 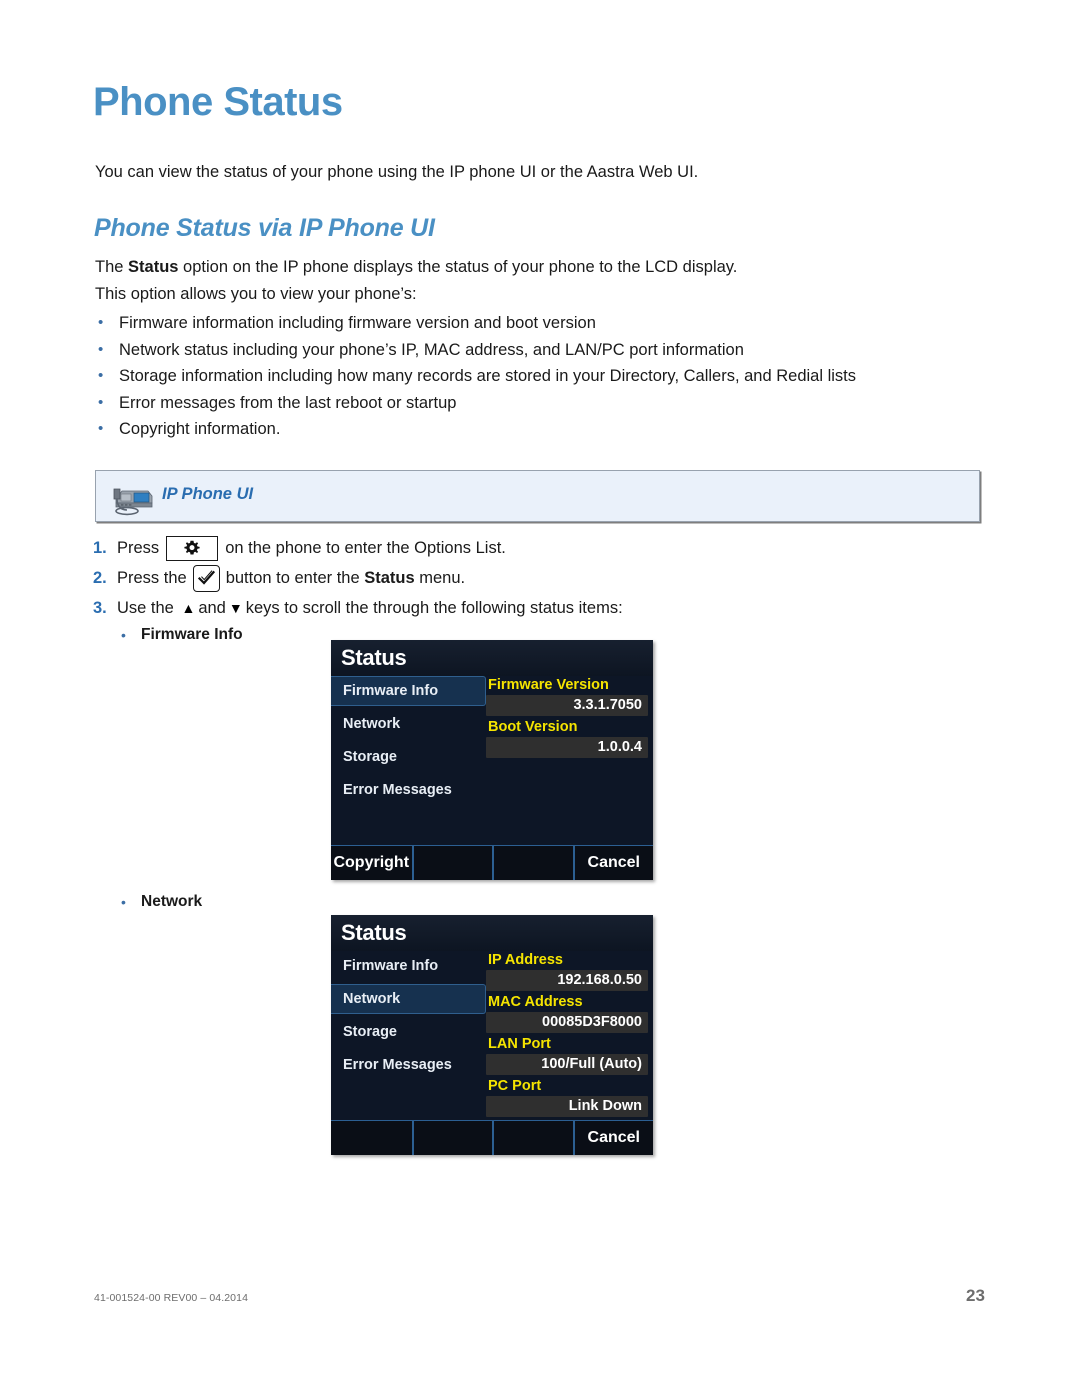 What do you see at coordinates (264, 228) in the screenshot?
I see `section-heading: Phone Status via IP Phone UI` at bounding box center [264, 228].